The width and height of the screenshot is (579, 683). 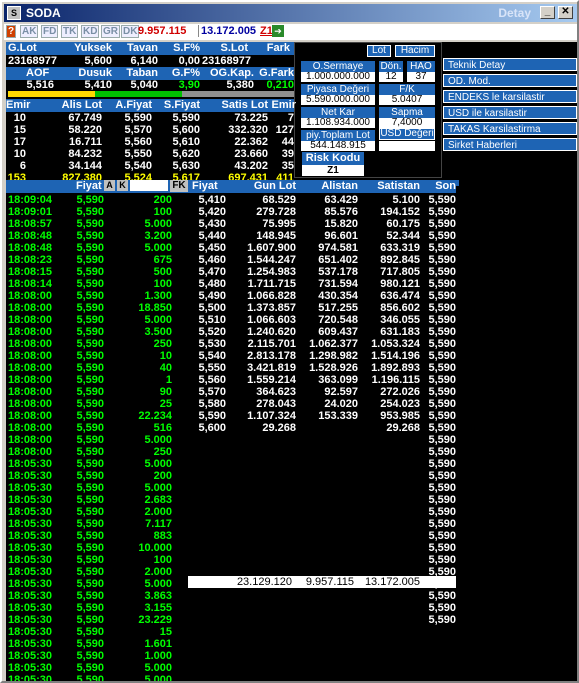 What do you see at coordinates (110, 31) in the screenshot?
I see `tb-gr: GR` at bounding box center [110, 31].